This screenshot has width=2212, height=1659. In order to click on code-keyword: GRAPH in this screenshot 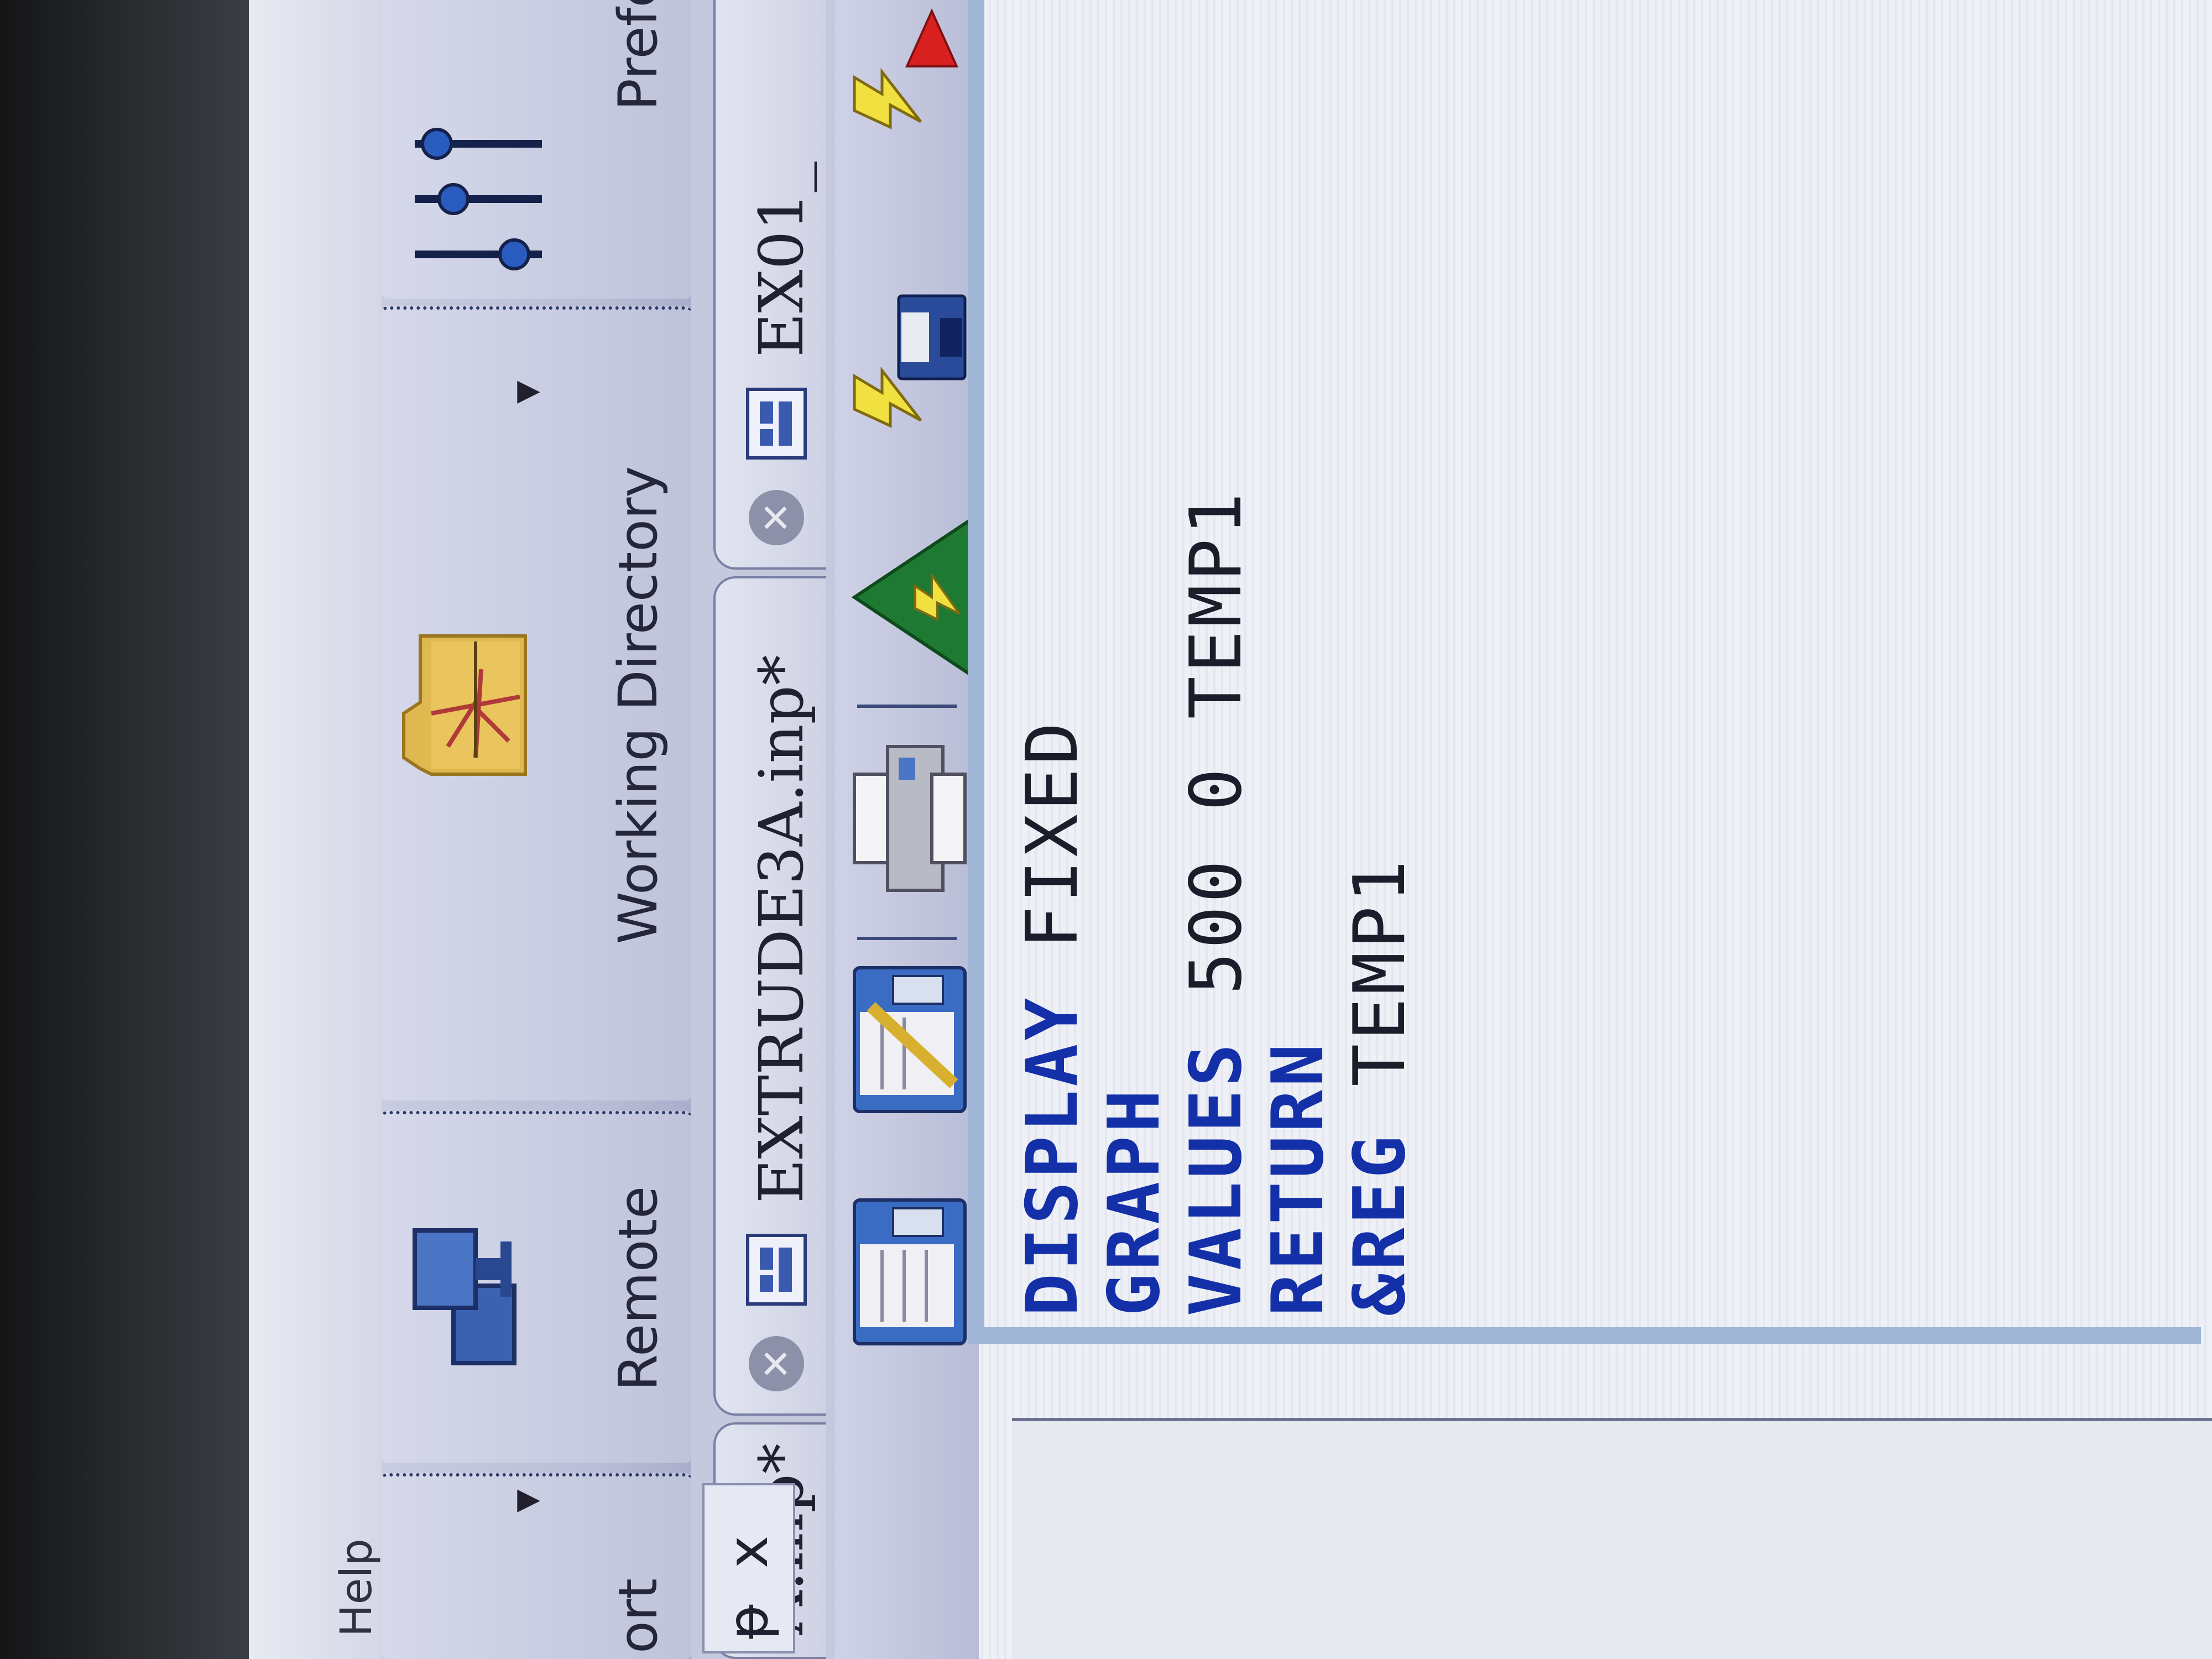, I will do `click(1134, 1201)`.